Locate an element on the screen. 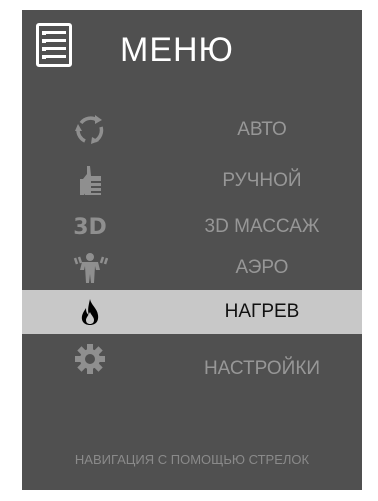  navigation-hint: НАВИГАЦИЯ С ПОМОЩЬЮ СТРЕЛОК is located at coordinates (192, 459).